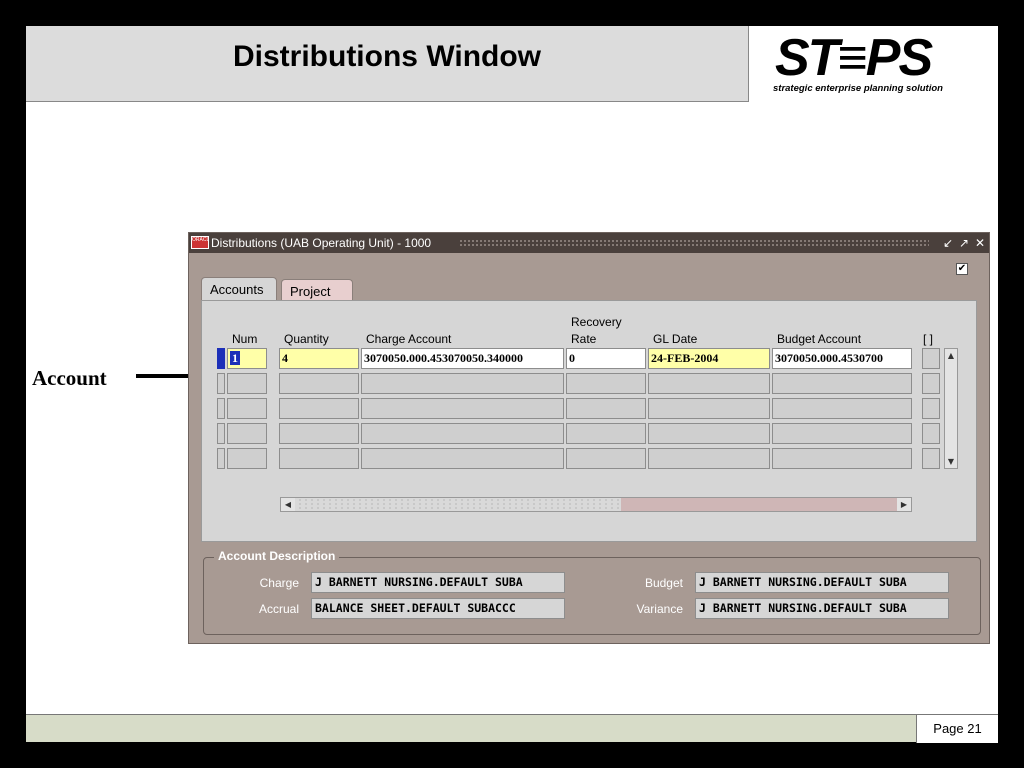 The height and width of the screenshot is (768, 1024). I want to click on scroll-left-icon: ◀, so click(288, 504).